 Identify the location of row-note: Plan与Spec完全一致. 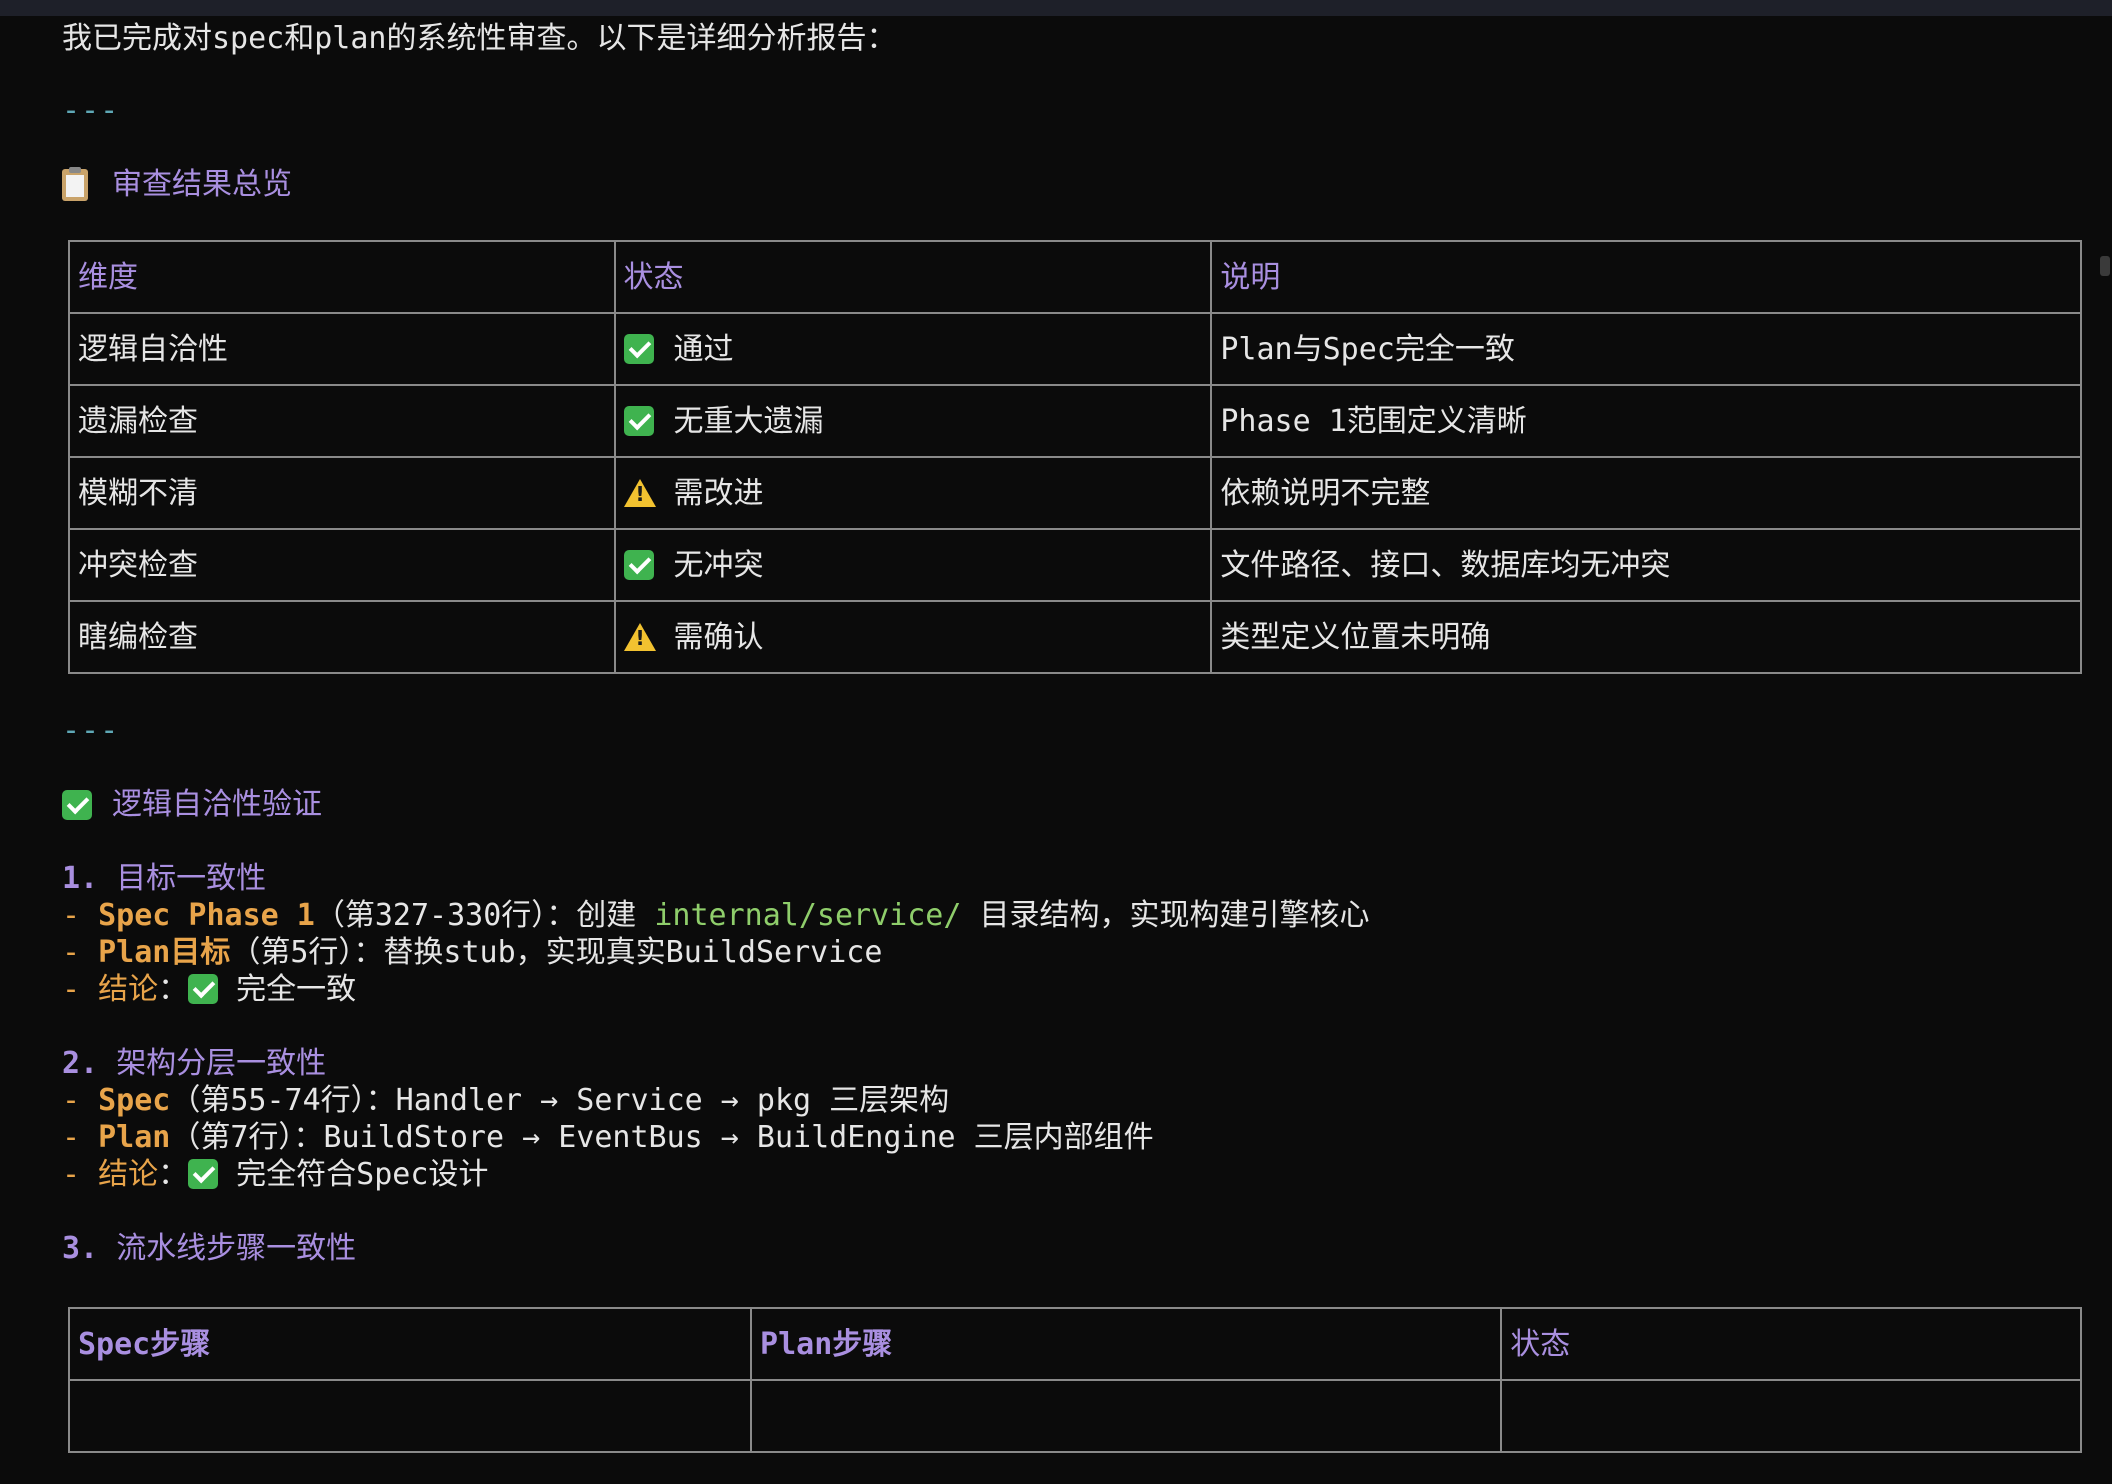
(1646, 349).